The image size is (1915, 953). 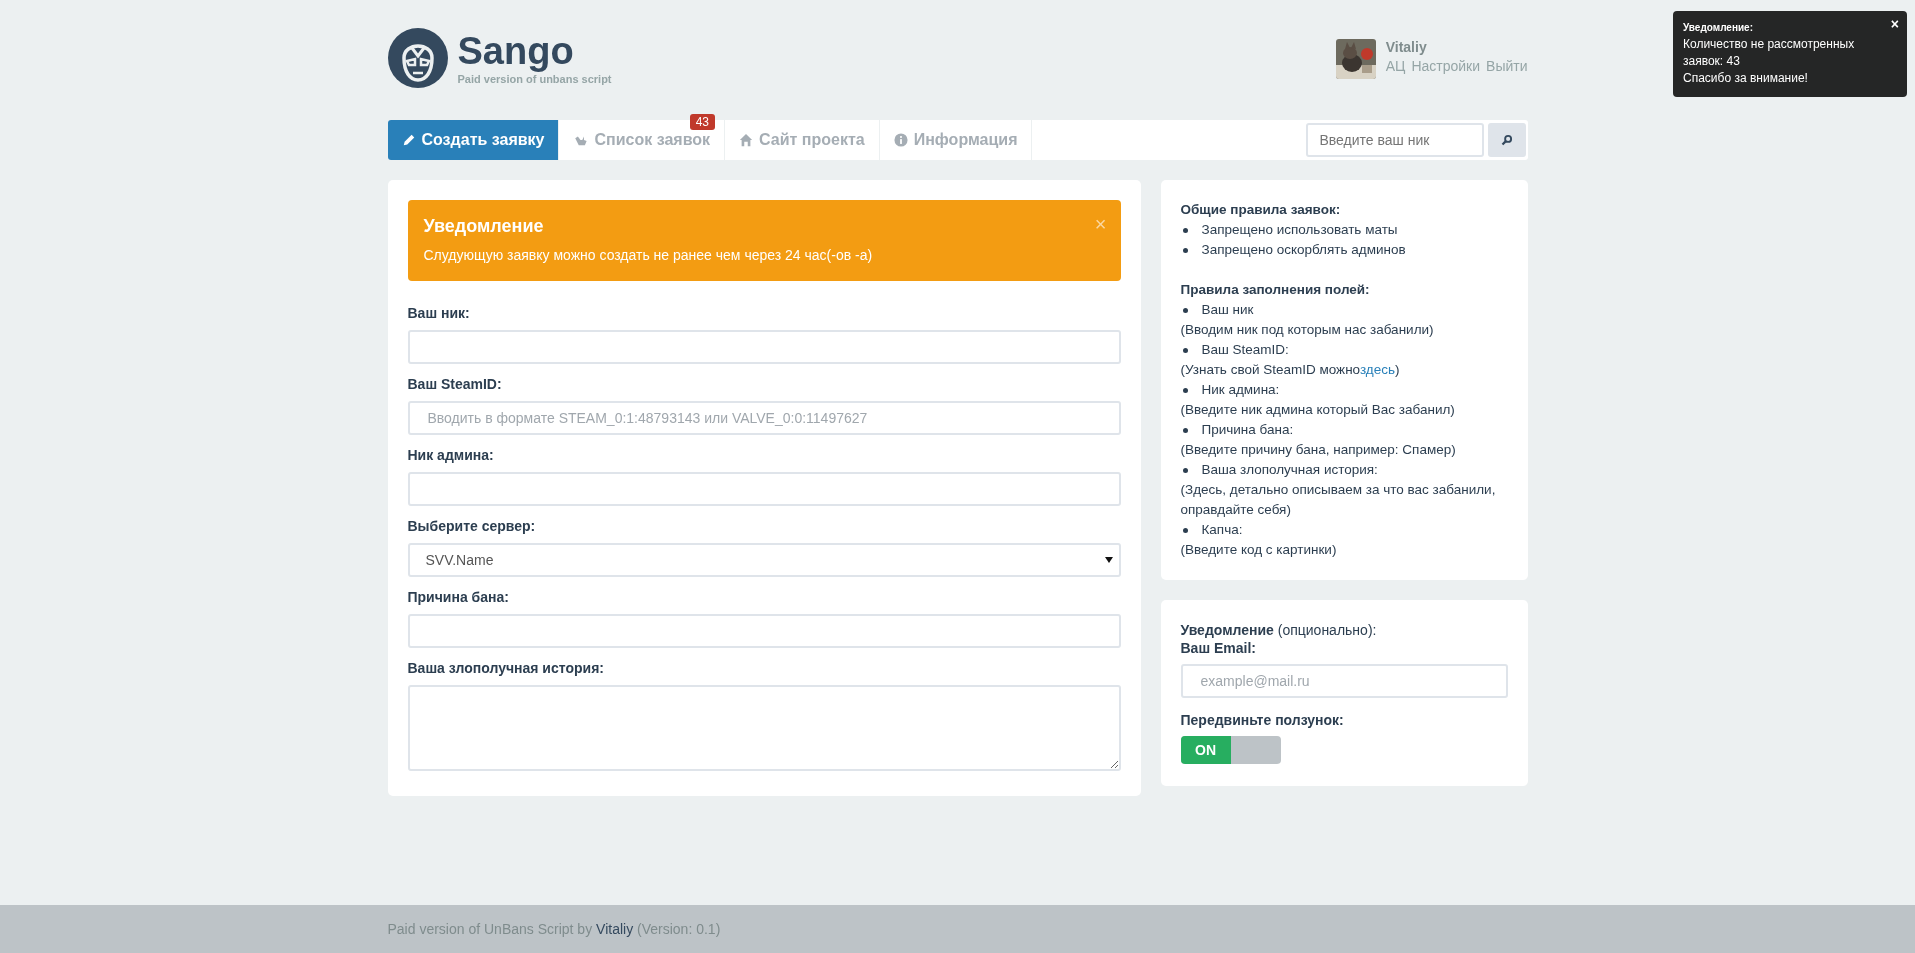 What do you see at coordinates (534, 79) in the screenshot?
I see `site-tagline: Paid version of unbans script` at bounding box center [534, 79].